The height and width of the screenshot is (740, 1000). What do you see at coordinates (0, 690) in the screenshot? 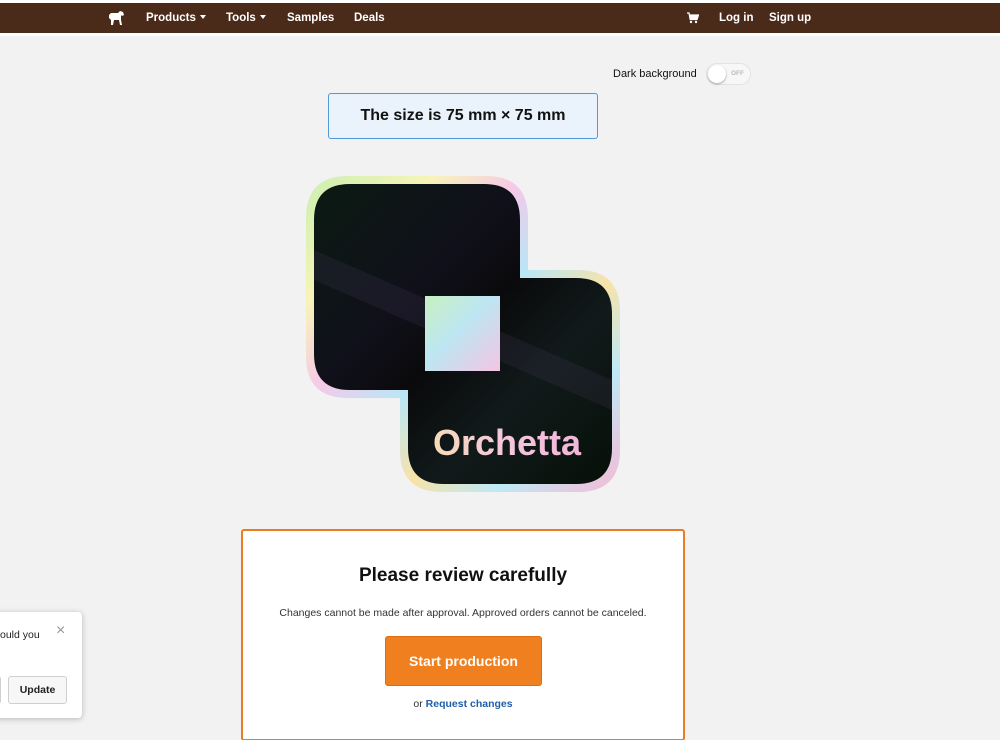
I see `popup-secondary-button` at bounding box center [0, 690].